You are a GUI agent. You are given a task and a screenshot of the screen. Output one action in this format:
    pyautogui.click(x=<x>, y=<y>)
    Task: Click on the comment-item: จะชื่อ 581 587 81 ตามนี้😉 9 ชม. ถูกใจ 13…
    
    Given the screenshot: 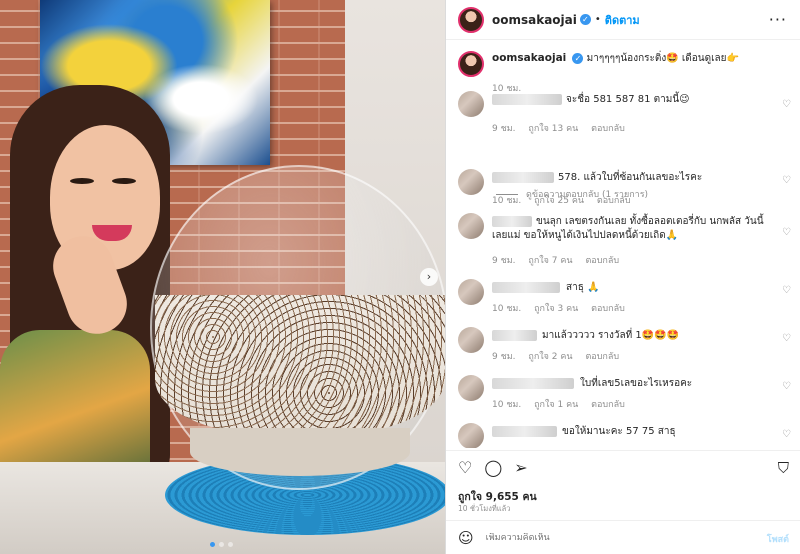 What is the action you would take?
    pyautogui.click(x=625, y=113)
    